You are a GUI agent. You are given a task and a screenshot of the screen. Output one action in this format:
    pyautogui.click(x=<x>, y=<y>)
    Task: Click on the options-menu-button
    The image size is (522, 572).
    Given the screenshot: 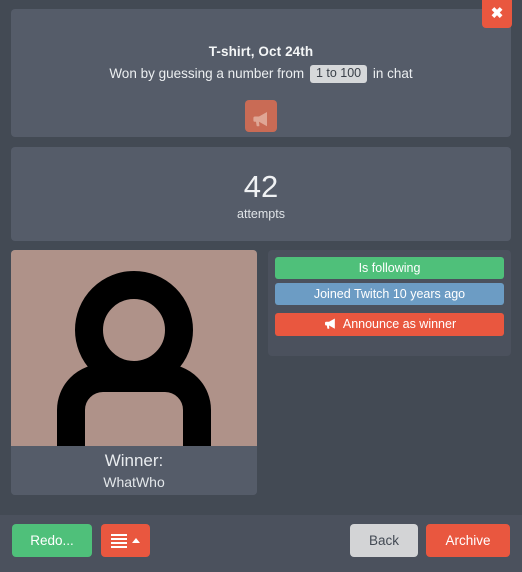 What is the action you would take?
    pyautogui.click(x=125, y=540)
    